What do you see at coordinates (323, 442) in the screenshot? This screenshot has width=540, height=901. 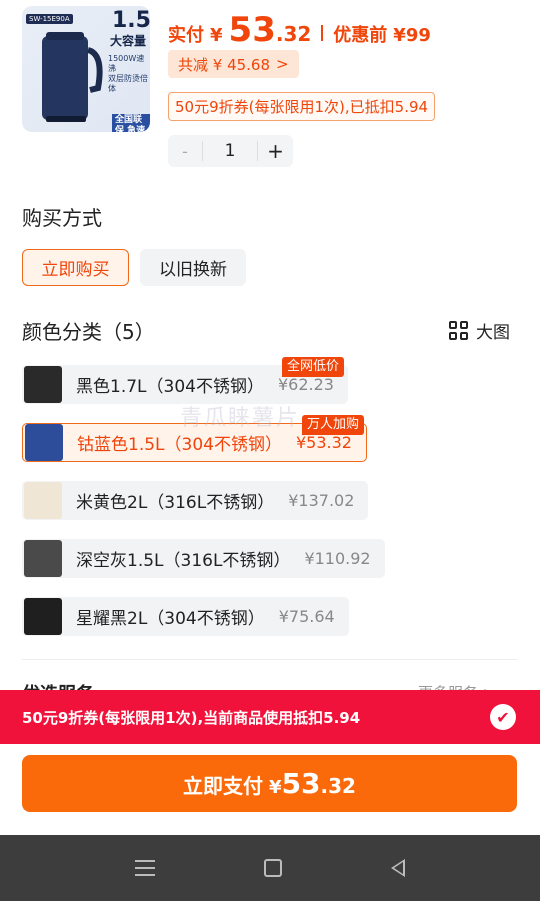 I see `color-price: ¥53.32` at bounding box center [323, 442].